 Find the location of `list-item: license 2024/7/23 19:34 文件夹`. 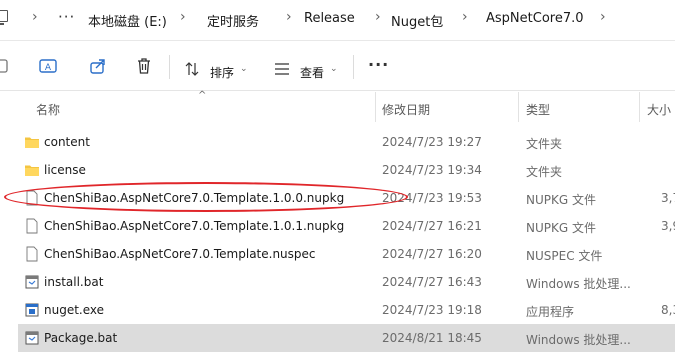

list-item: license 2024/7/23 19:34 文件夹 is located at coordinates (337, 170).